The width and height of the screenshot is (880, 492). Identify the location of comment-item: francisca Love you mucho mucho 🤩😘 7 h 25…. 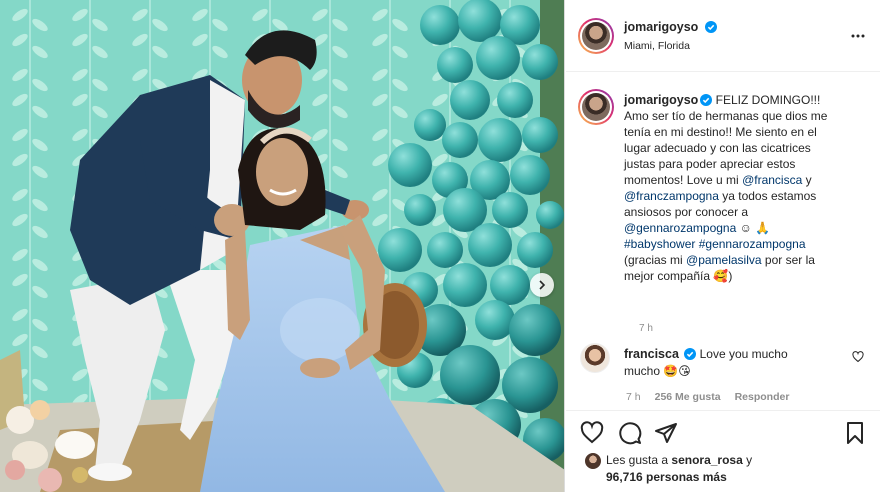
(723, 373).